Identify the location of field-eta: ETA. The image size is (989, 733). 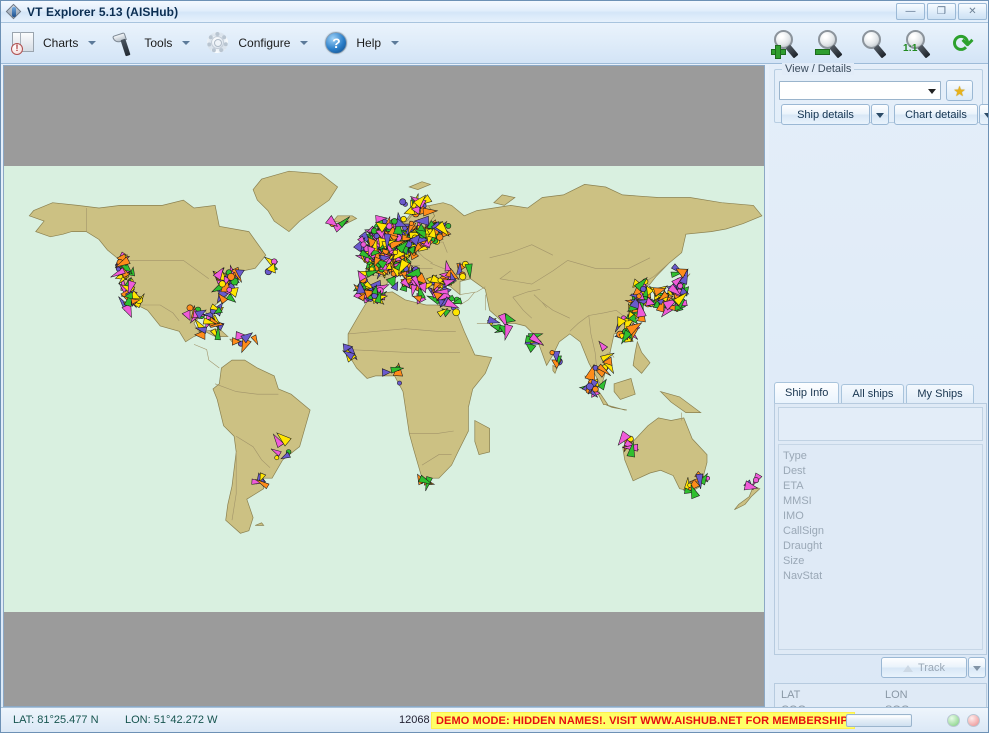
(793, 486).